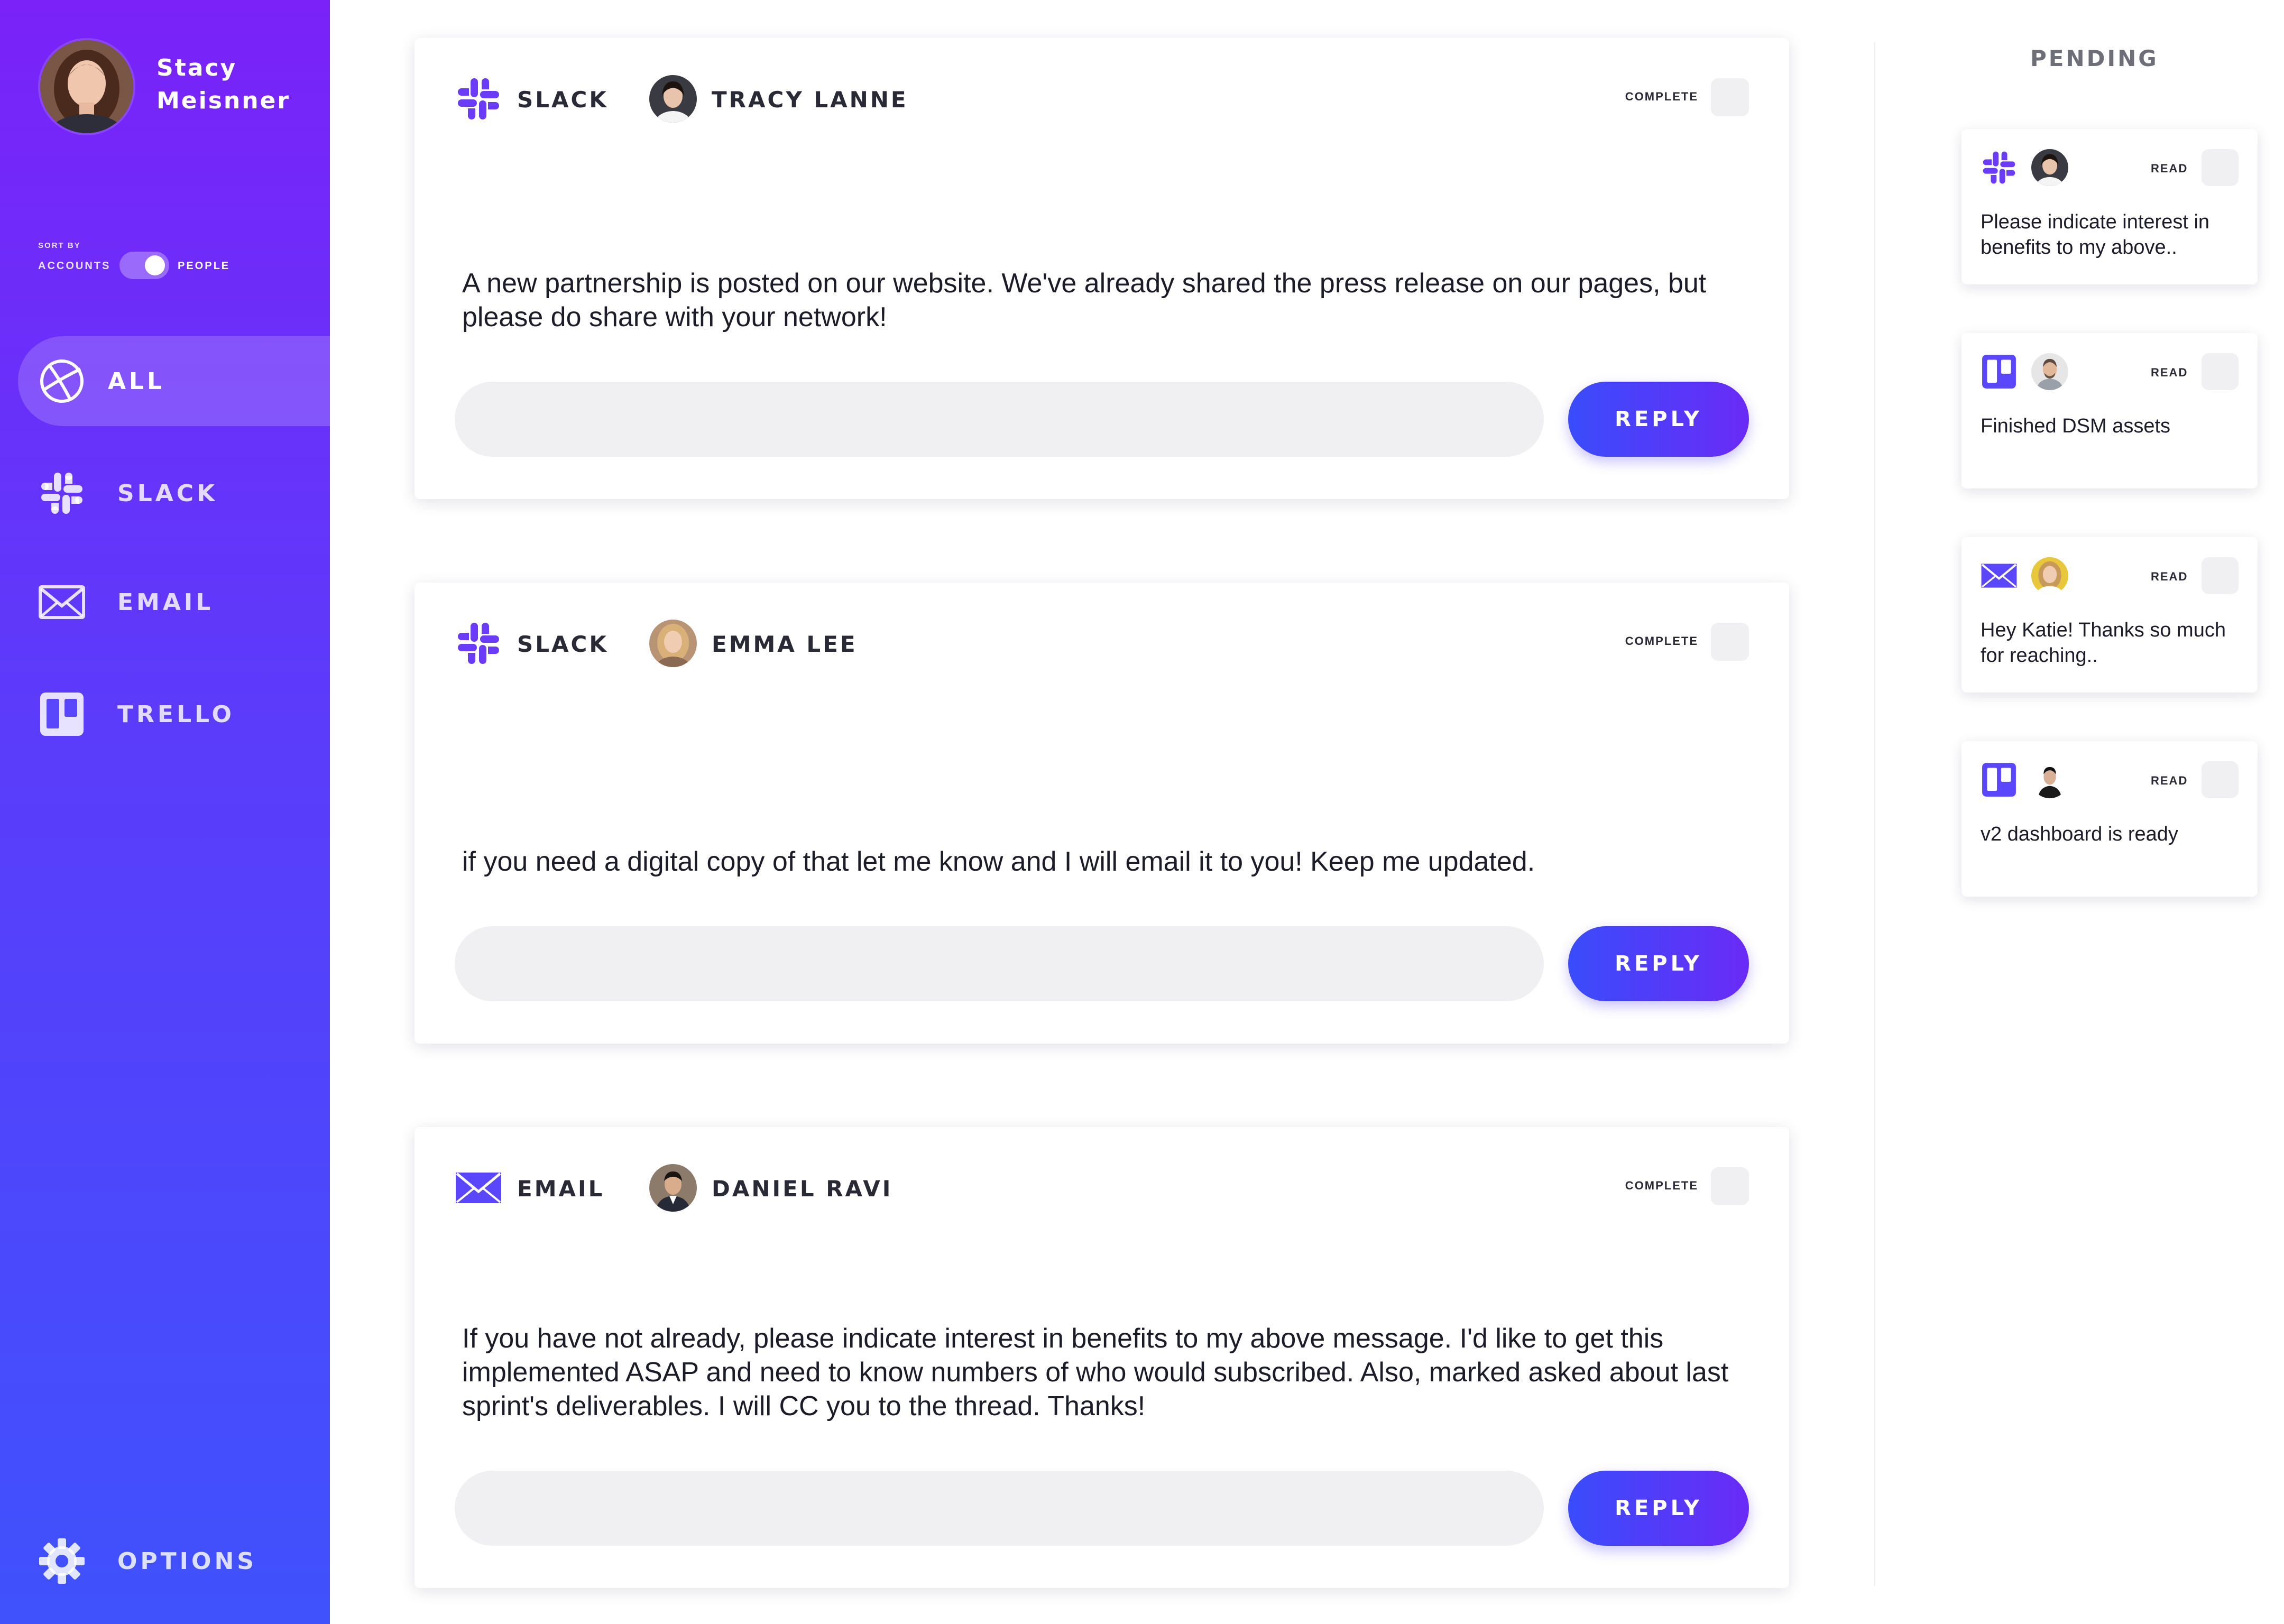  Describe the element at coordinates (2109, 410) in the screenshot. I see `pending-card: READ Finished DSM assets` at that location.